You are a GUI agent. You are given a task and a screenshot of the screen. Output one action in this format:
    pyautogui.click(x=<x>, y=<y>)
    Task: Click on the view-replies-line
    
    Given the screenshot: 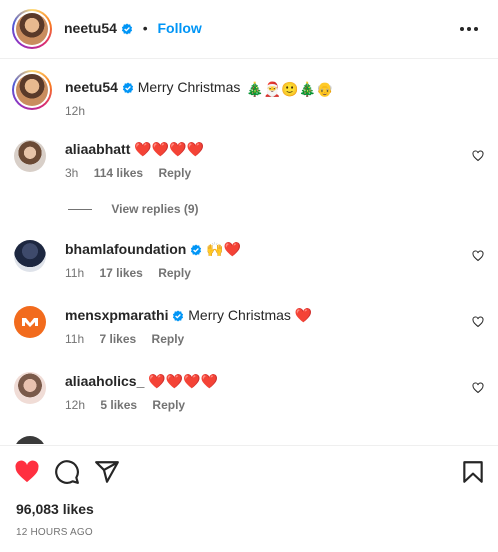 What is the action you would take?
    pyautogui.click(x=80, y=210)
    